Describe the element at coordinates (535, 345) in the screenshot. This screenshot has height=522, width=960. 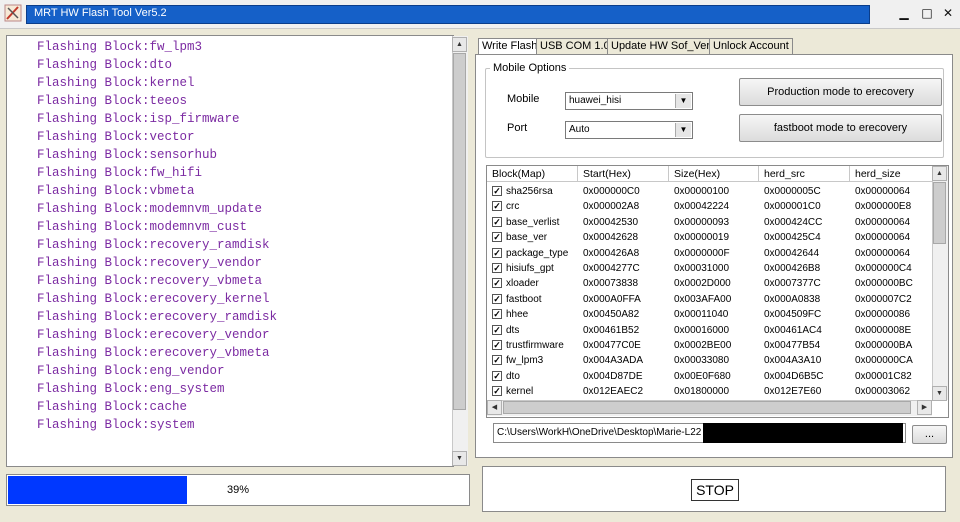
I see `table-cell: trustfirmware` at that location.